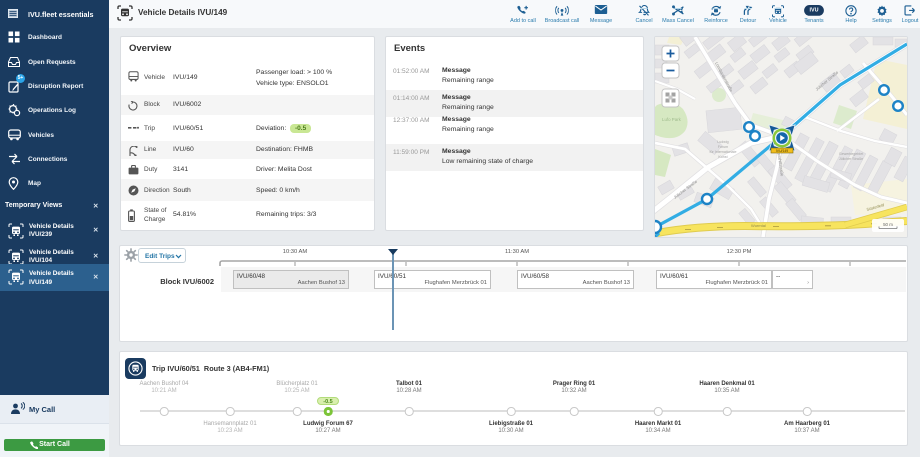 The image size is (920, 457). Describe the element at coordinates (888, 224) in the screenshot. I see `svg-text: 50 m` at that location.